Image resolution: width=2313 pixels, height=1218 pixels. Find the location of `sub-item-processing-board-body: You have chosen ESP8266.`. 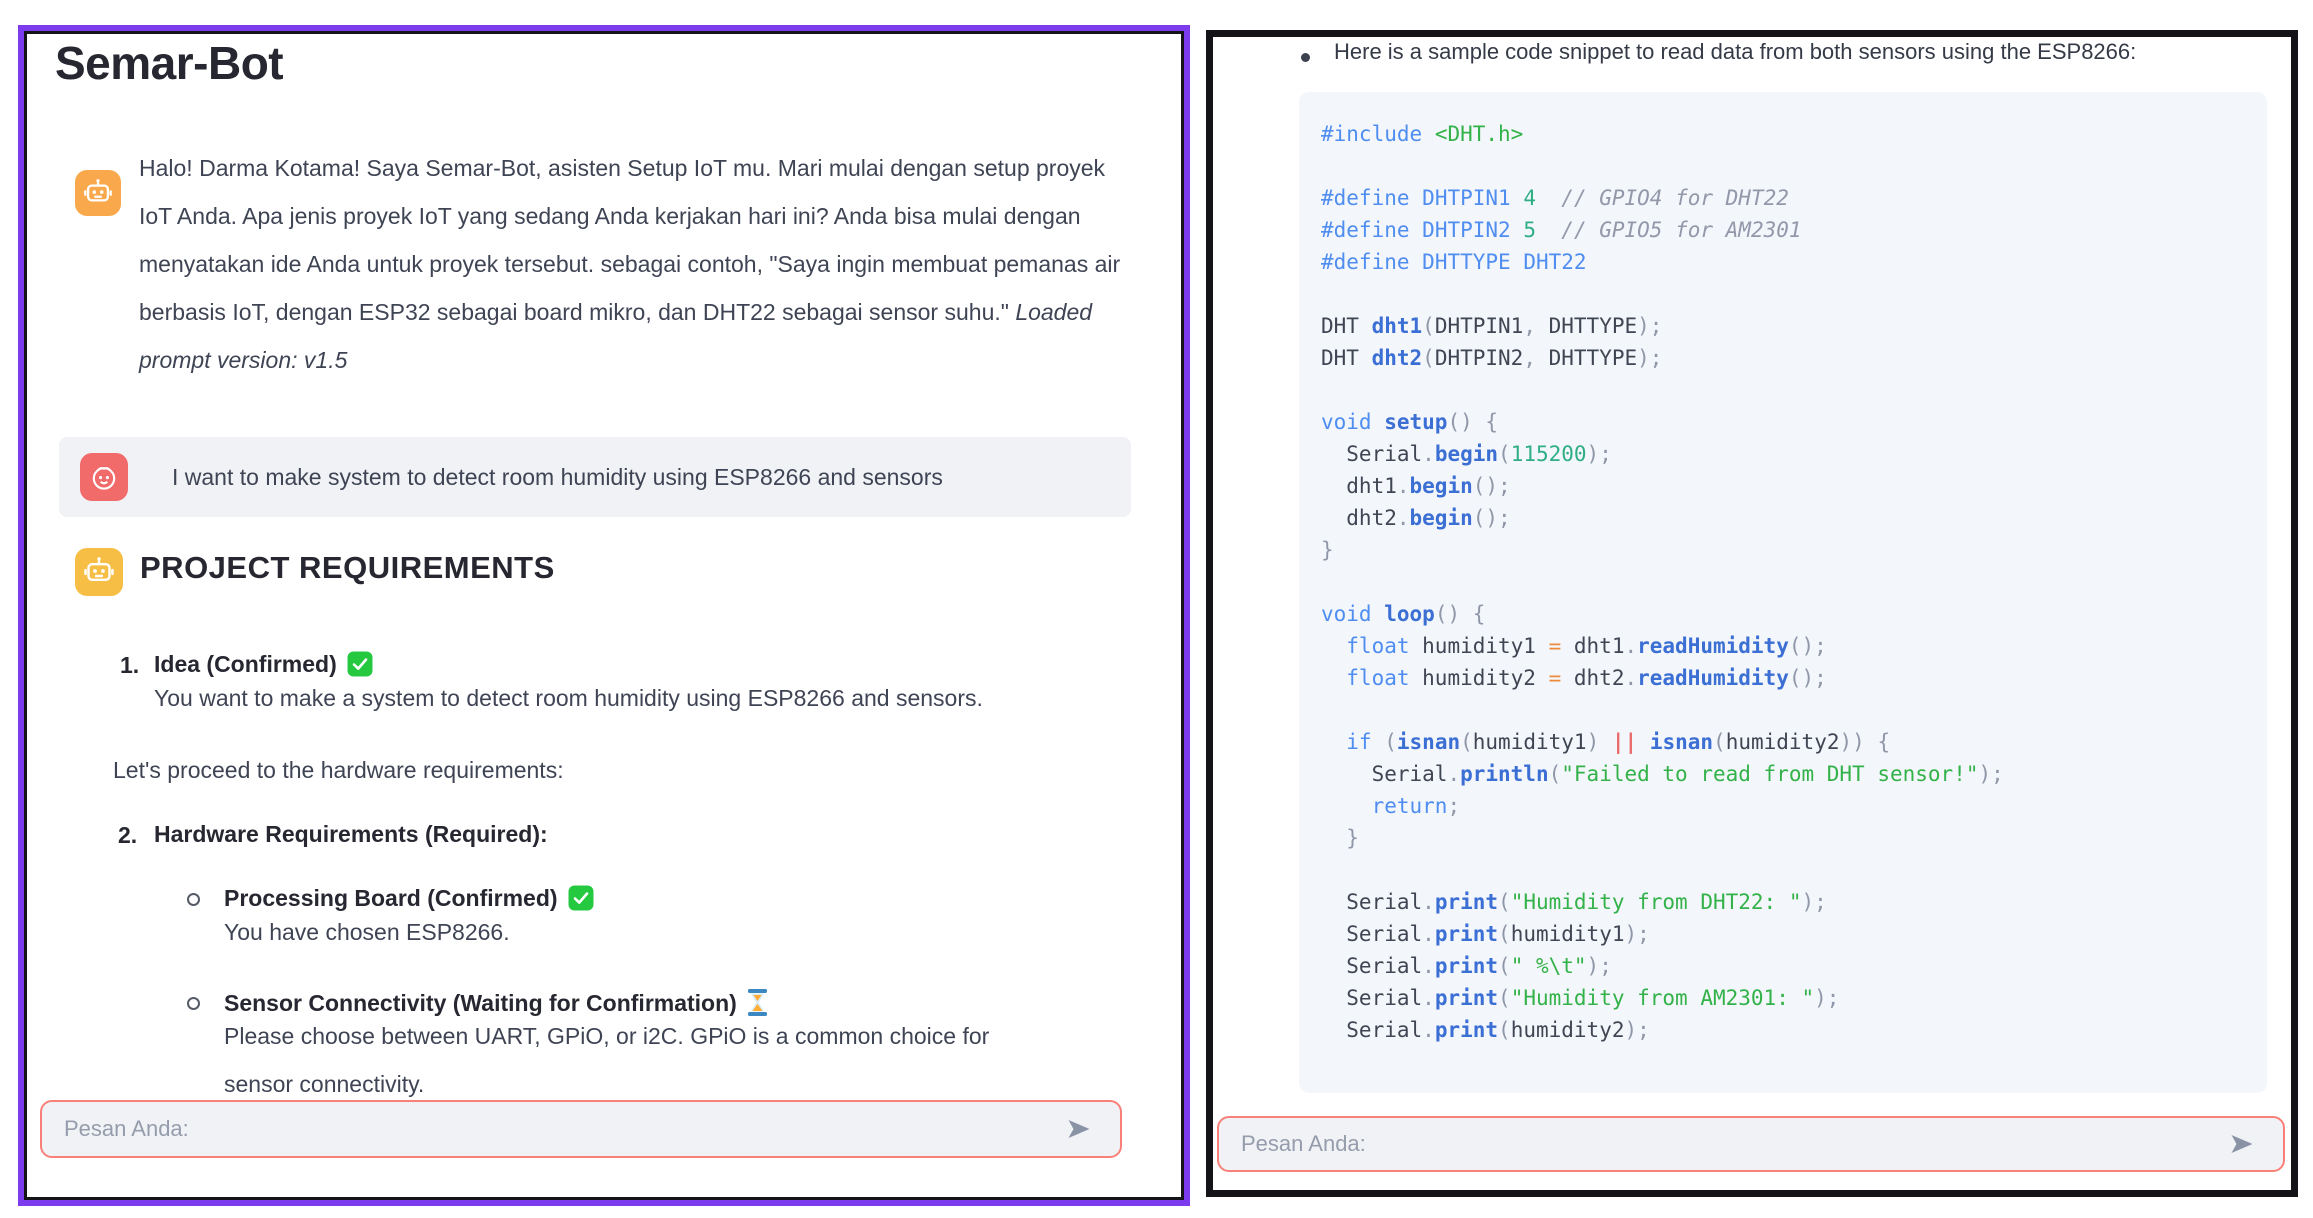

sub-item-processing-board-body: You have chosen ESP8266. is located at coordinates (367, 932).